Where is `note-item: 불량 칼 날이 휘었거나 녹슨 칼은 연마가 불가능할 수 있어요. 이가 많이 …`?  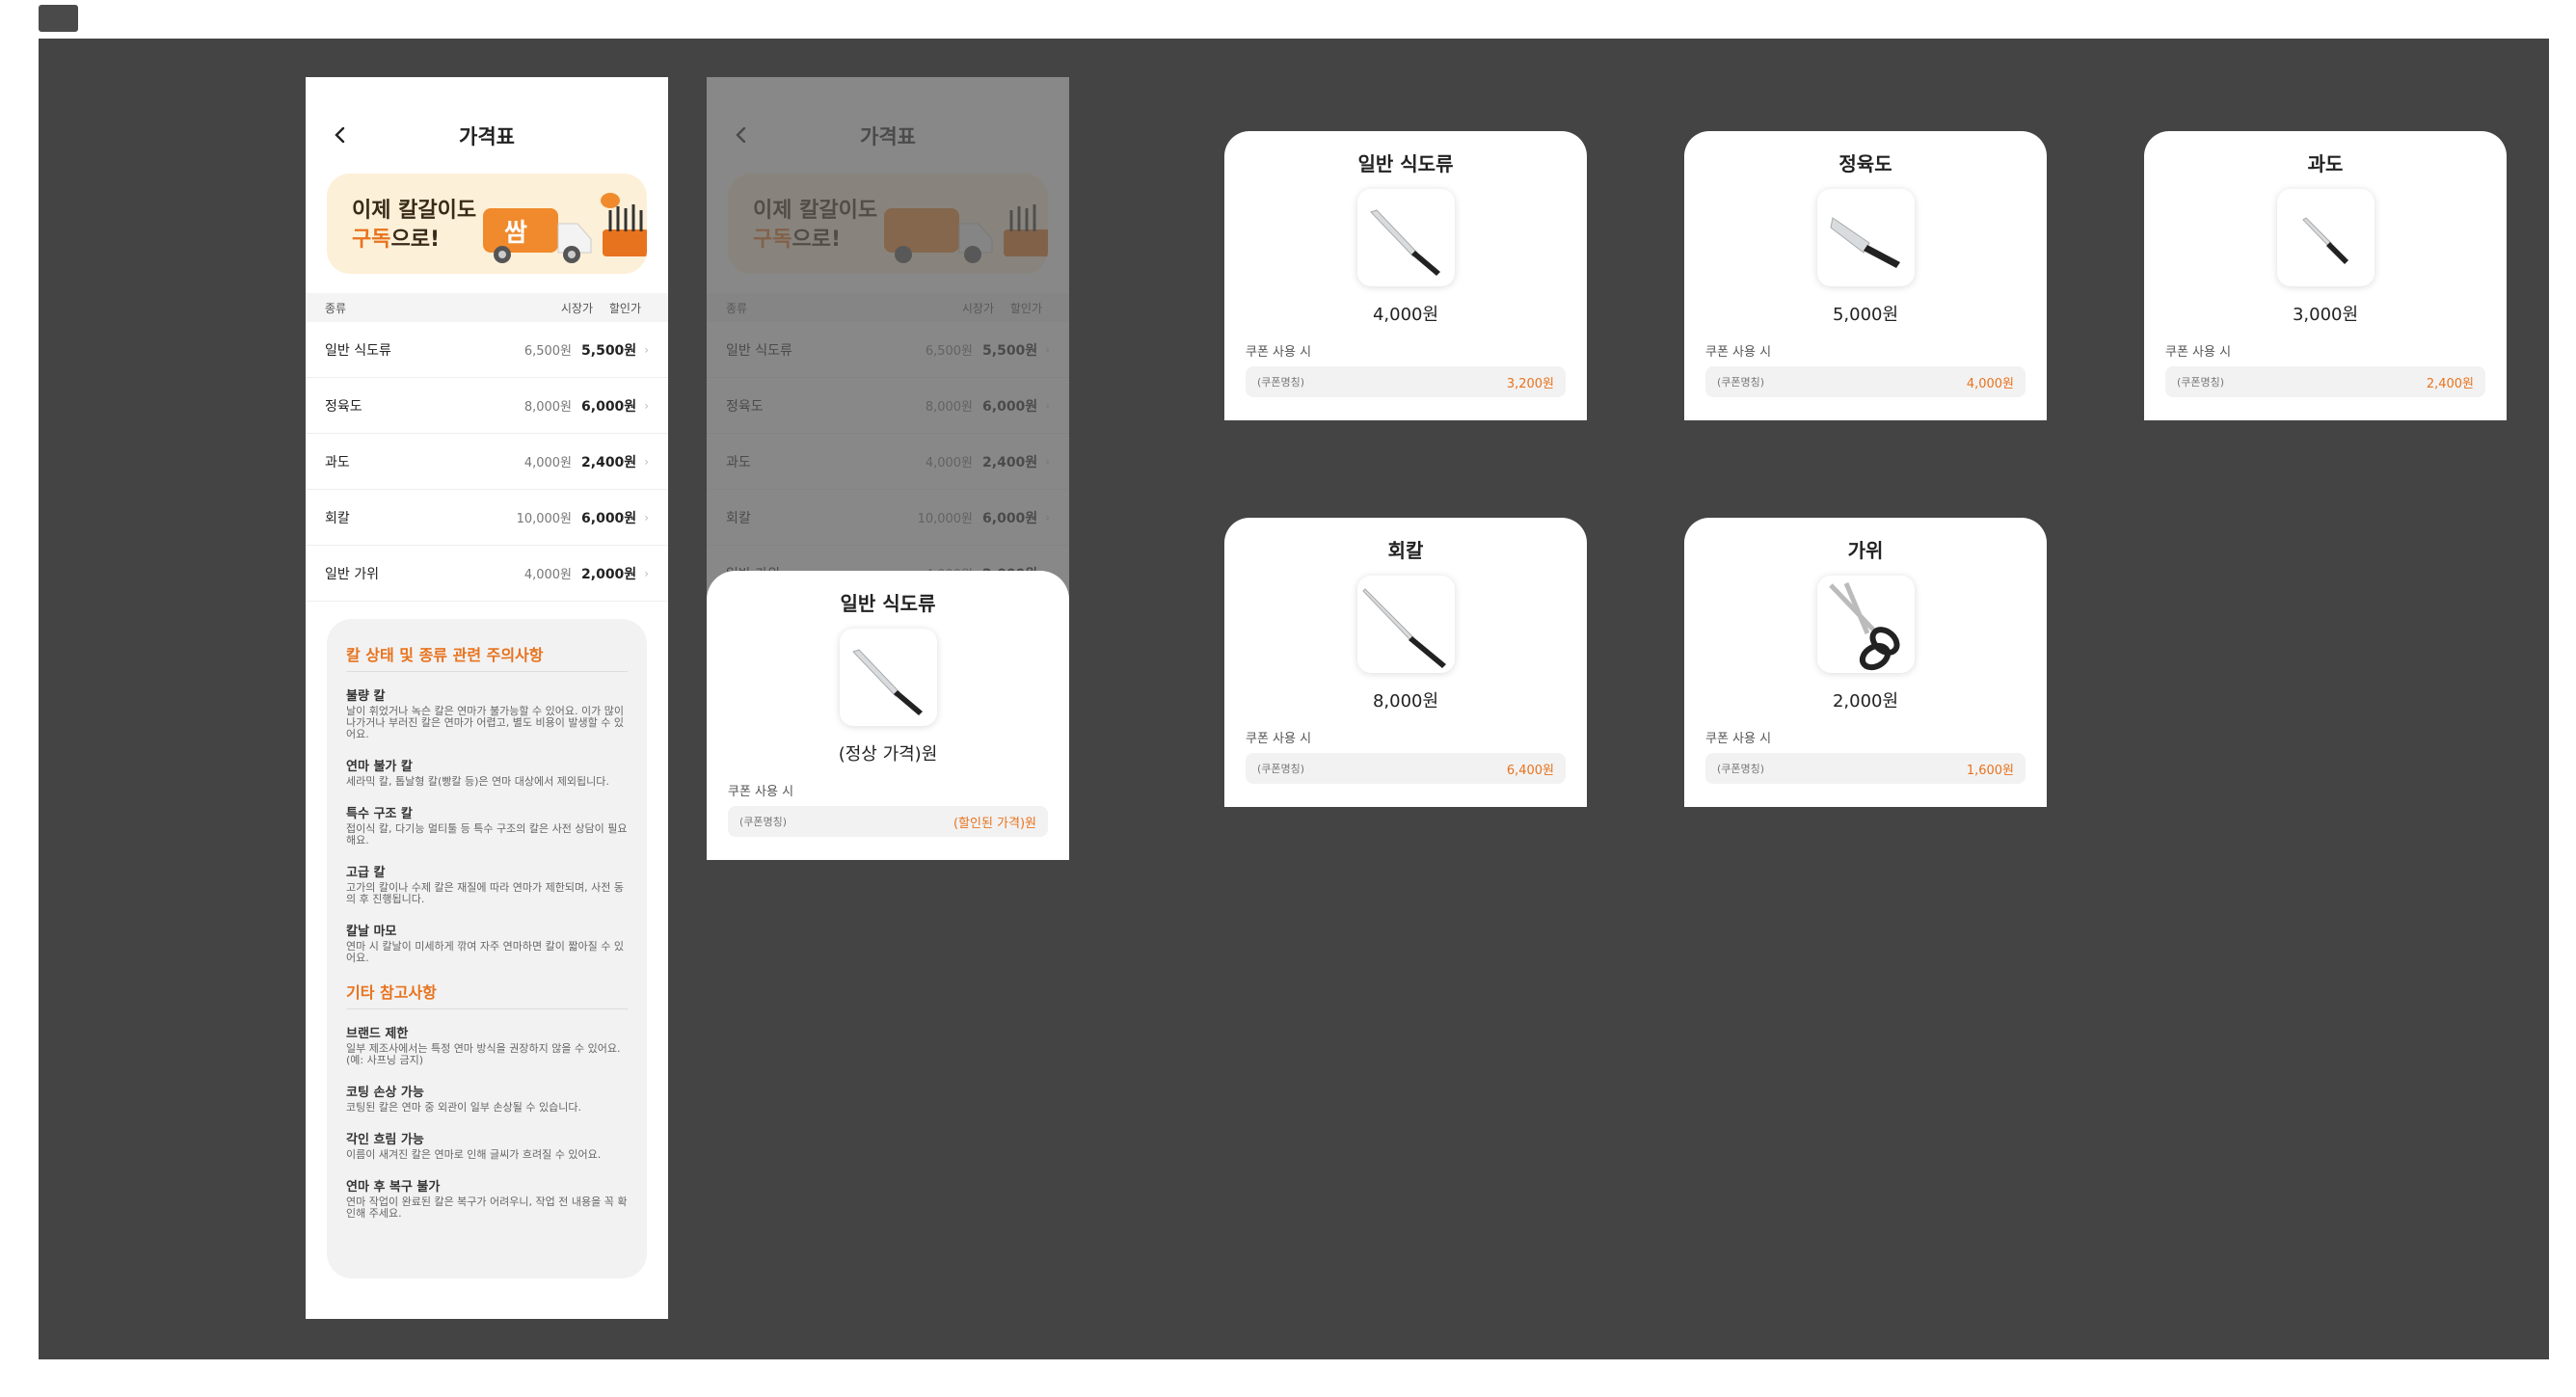 note-item: 불량 칼 날이 휘었거나 녹슨 칼은 연마가 불가능할 수 있어요. 이가 많이 … is located at coordinates (487, 712).